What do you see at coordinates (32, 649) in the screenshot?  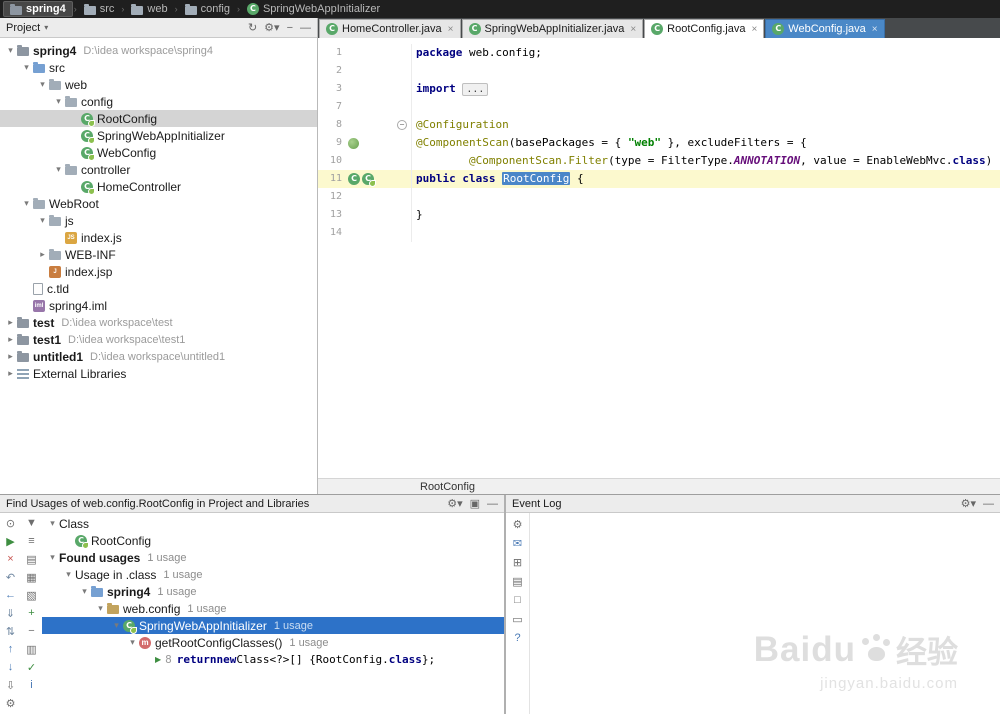 I see `preview-usages-icon: ▥` at bounding box center [32, 649].